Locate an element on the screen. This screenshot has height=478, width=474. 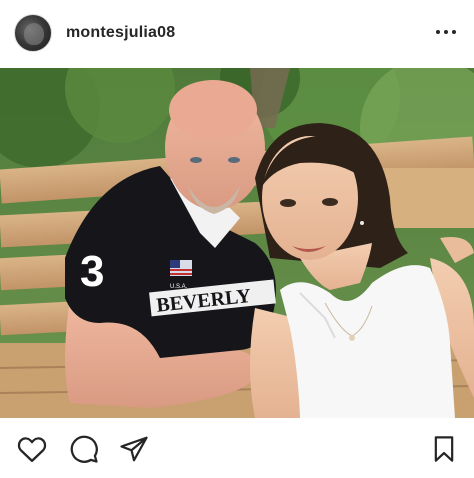
comment-icon is located at coordinates (84, 449).